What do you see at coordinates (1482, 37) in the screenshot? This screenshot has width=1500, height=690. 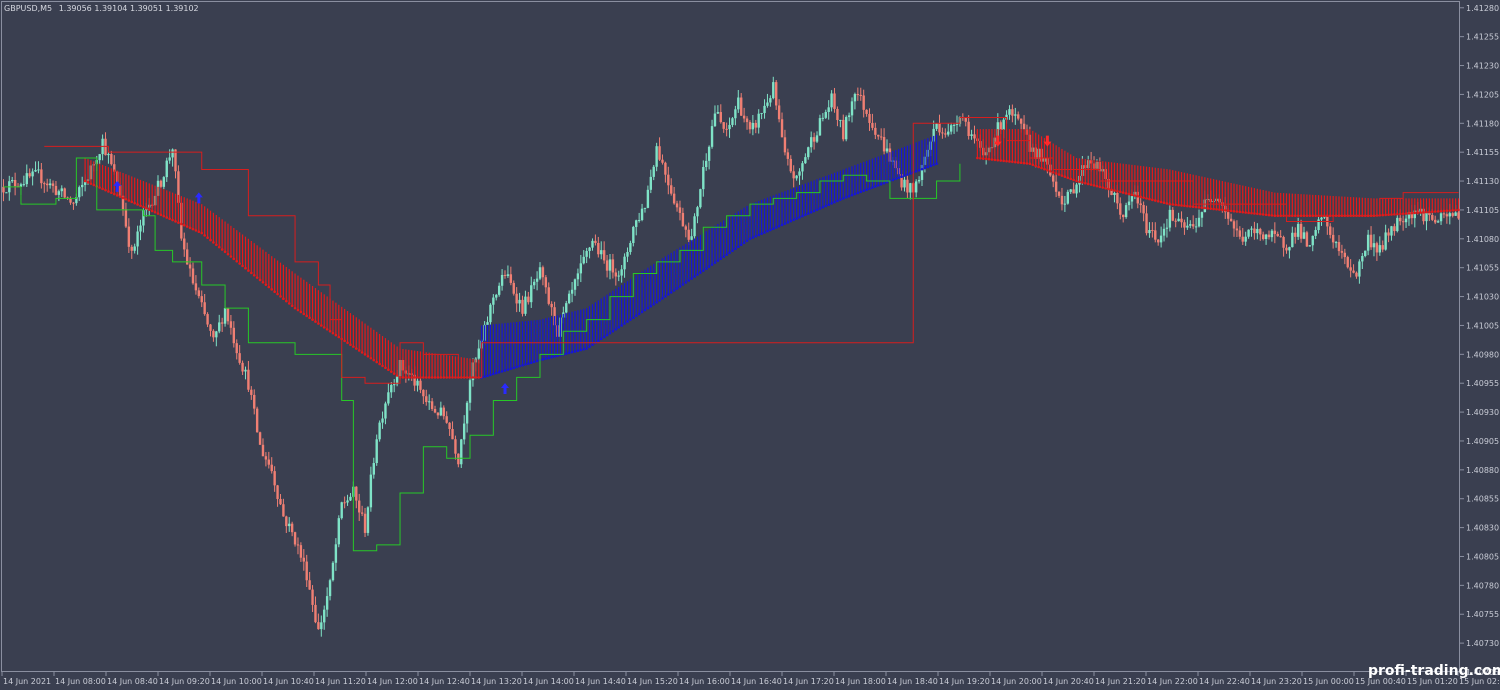 I see `y-tick-label: 1.41255` at bounding box center [1482, 37].